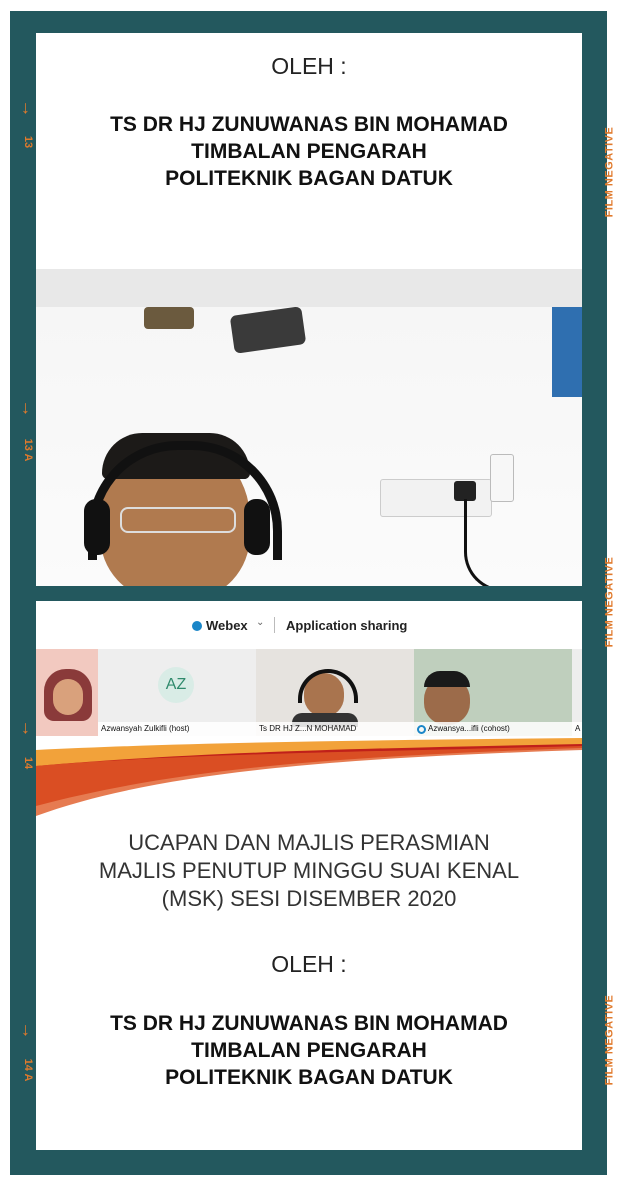 The image size is (618, 1186). What do you see at coordinates (309, 842) in the screenshot?
I see `slide-title-line1: UCAPAN DAN MAJLIS PERASMIAN` at bounding box center [309, 842].